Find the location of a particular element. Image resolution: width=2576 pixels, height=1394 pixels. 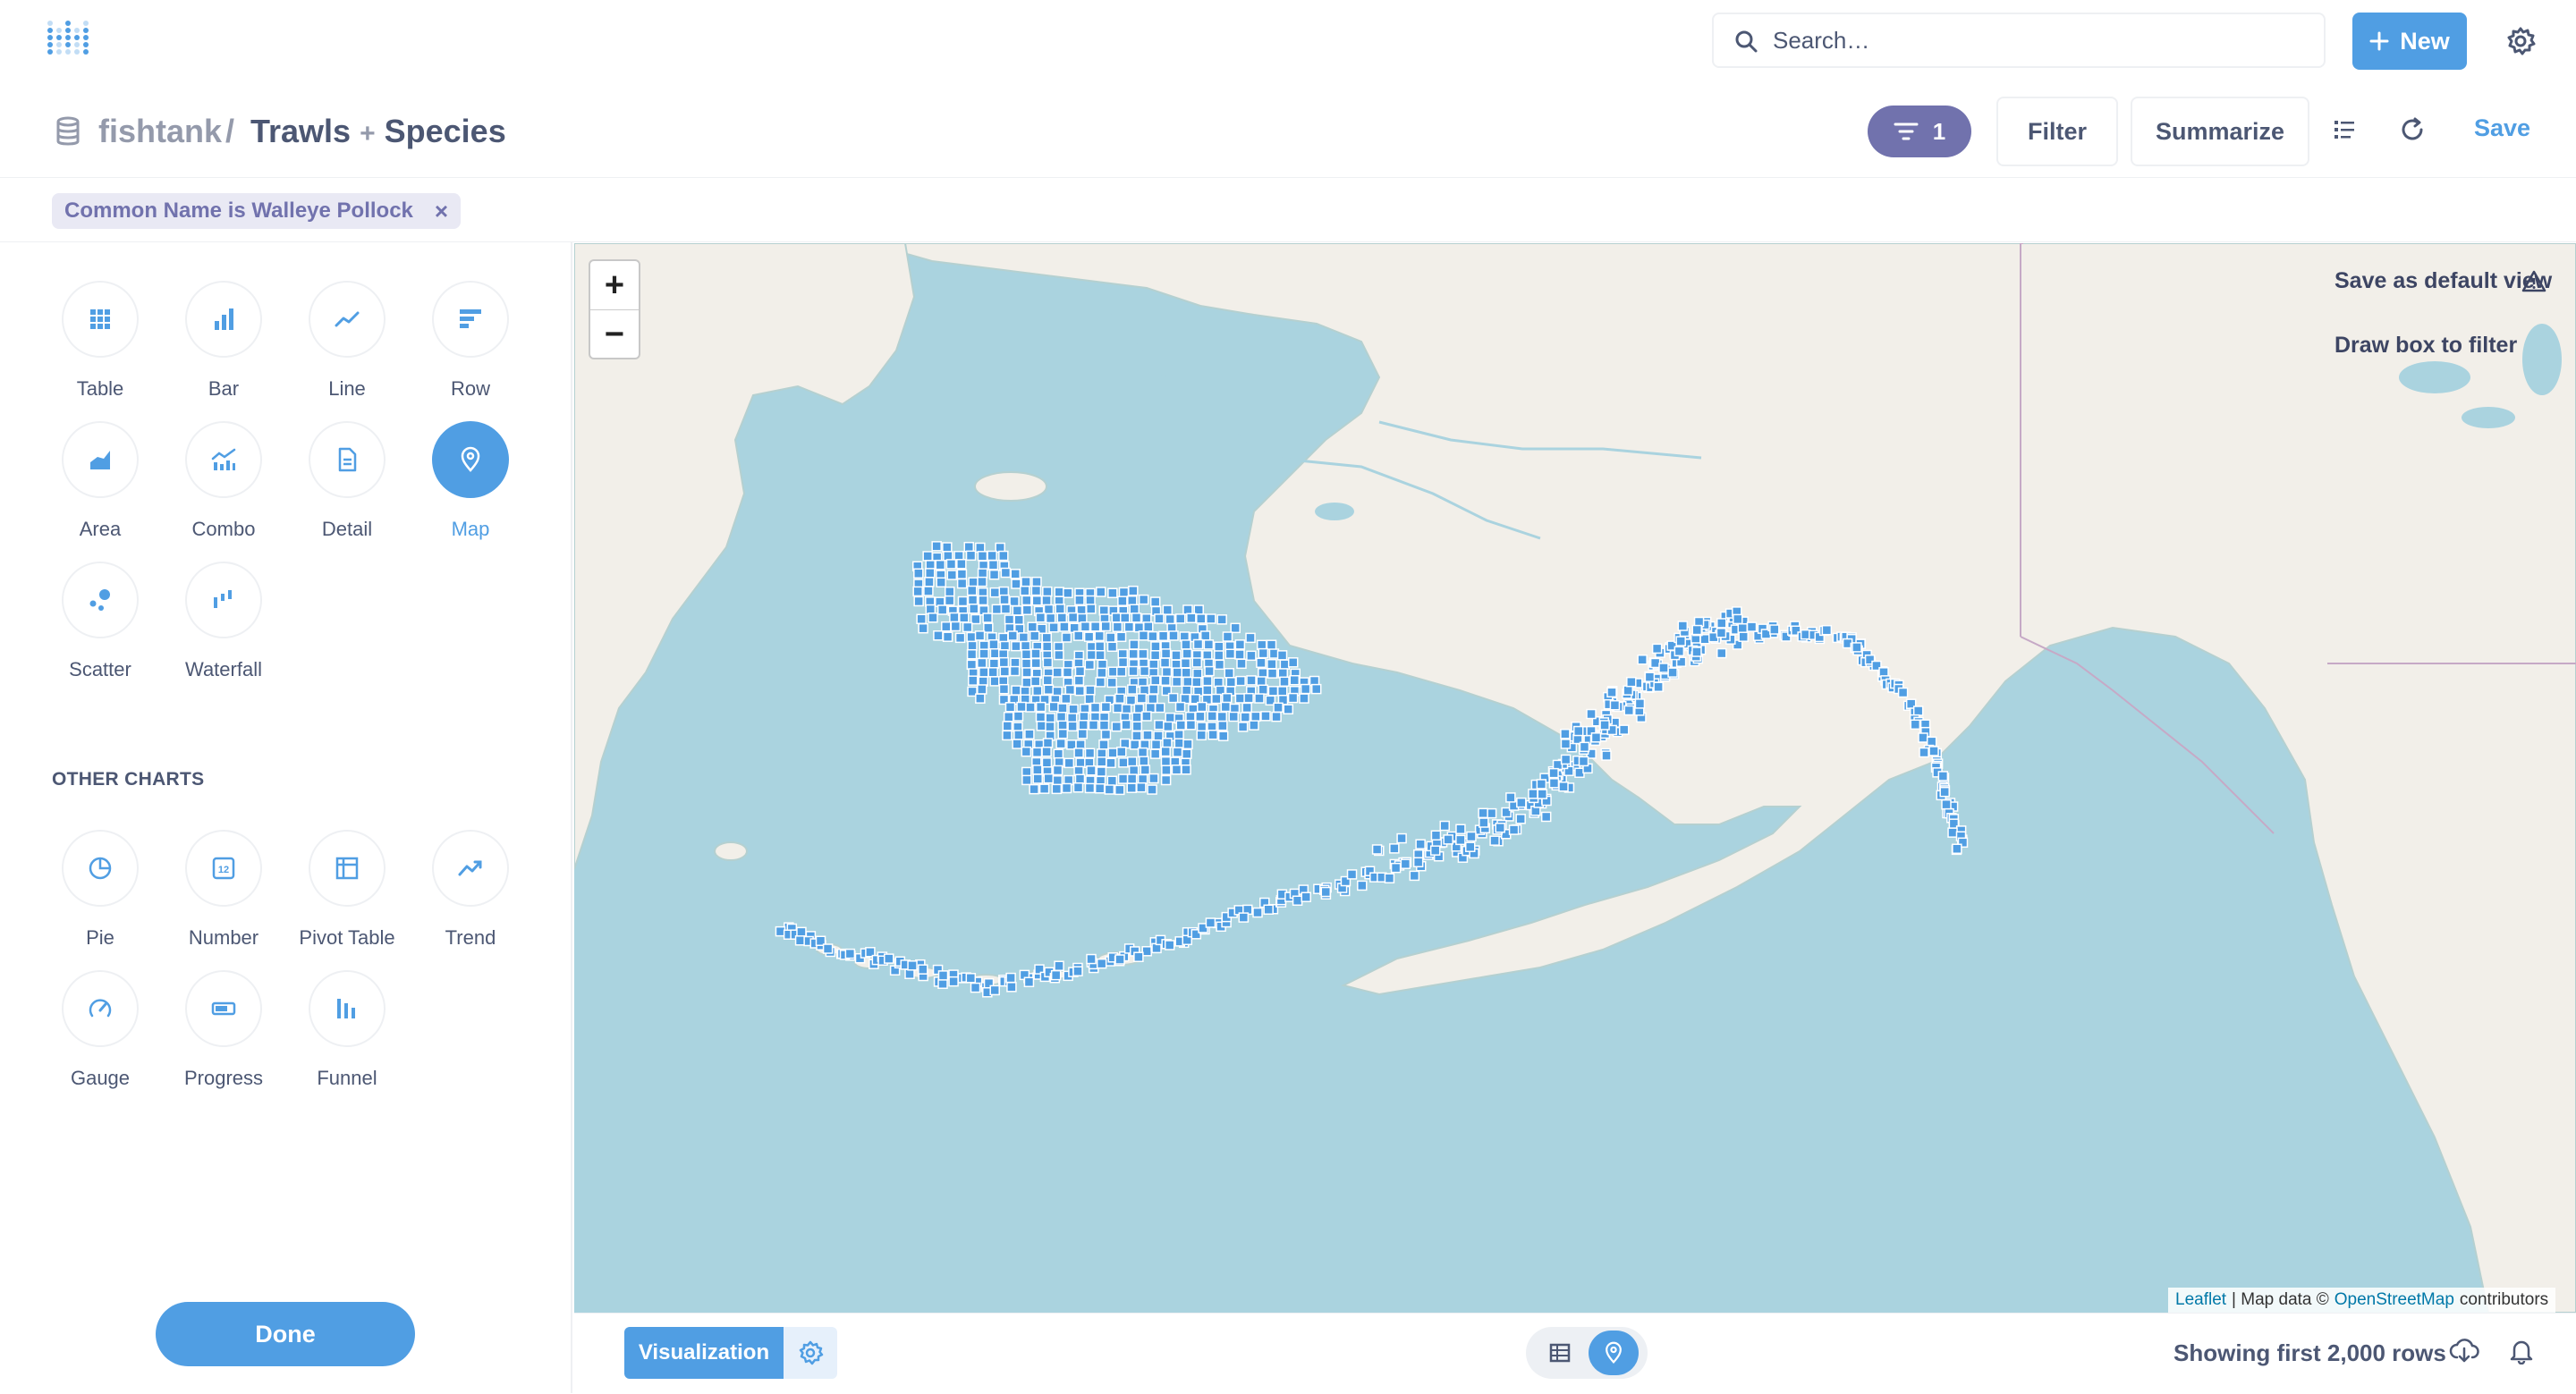

waterfall-icon is located at coordinates (223, 599).